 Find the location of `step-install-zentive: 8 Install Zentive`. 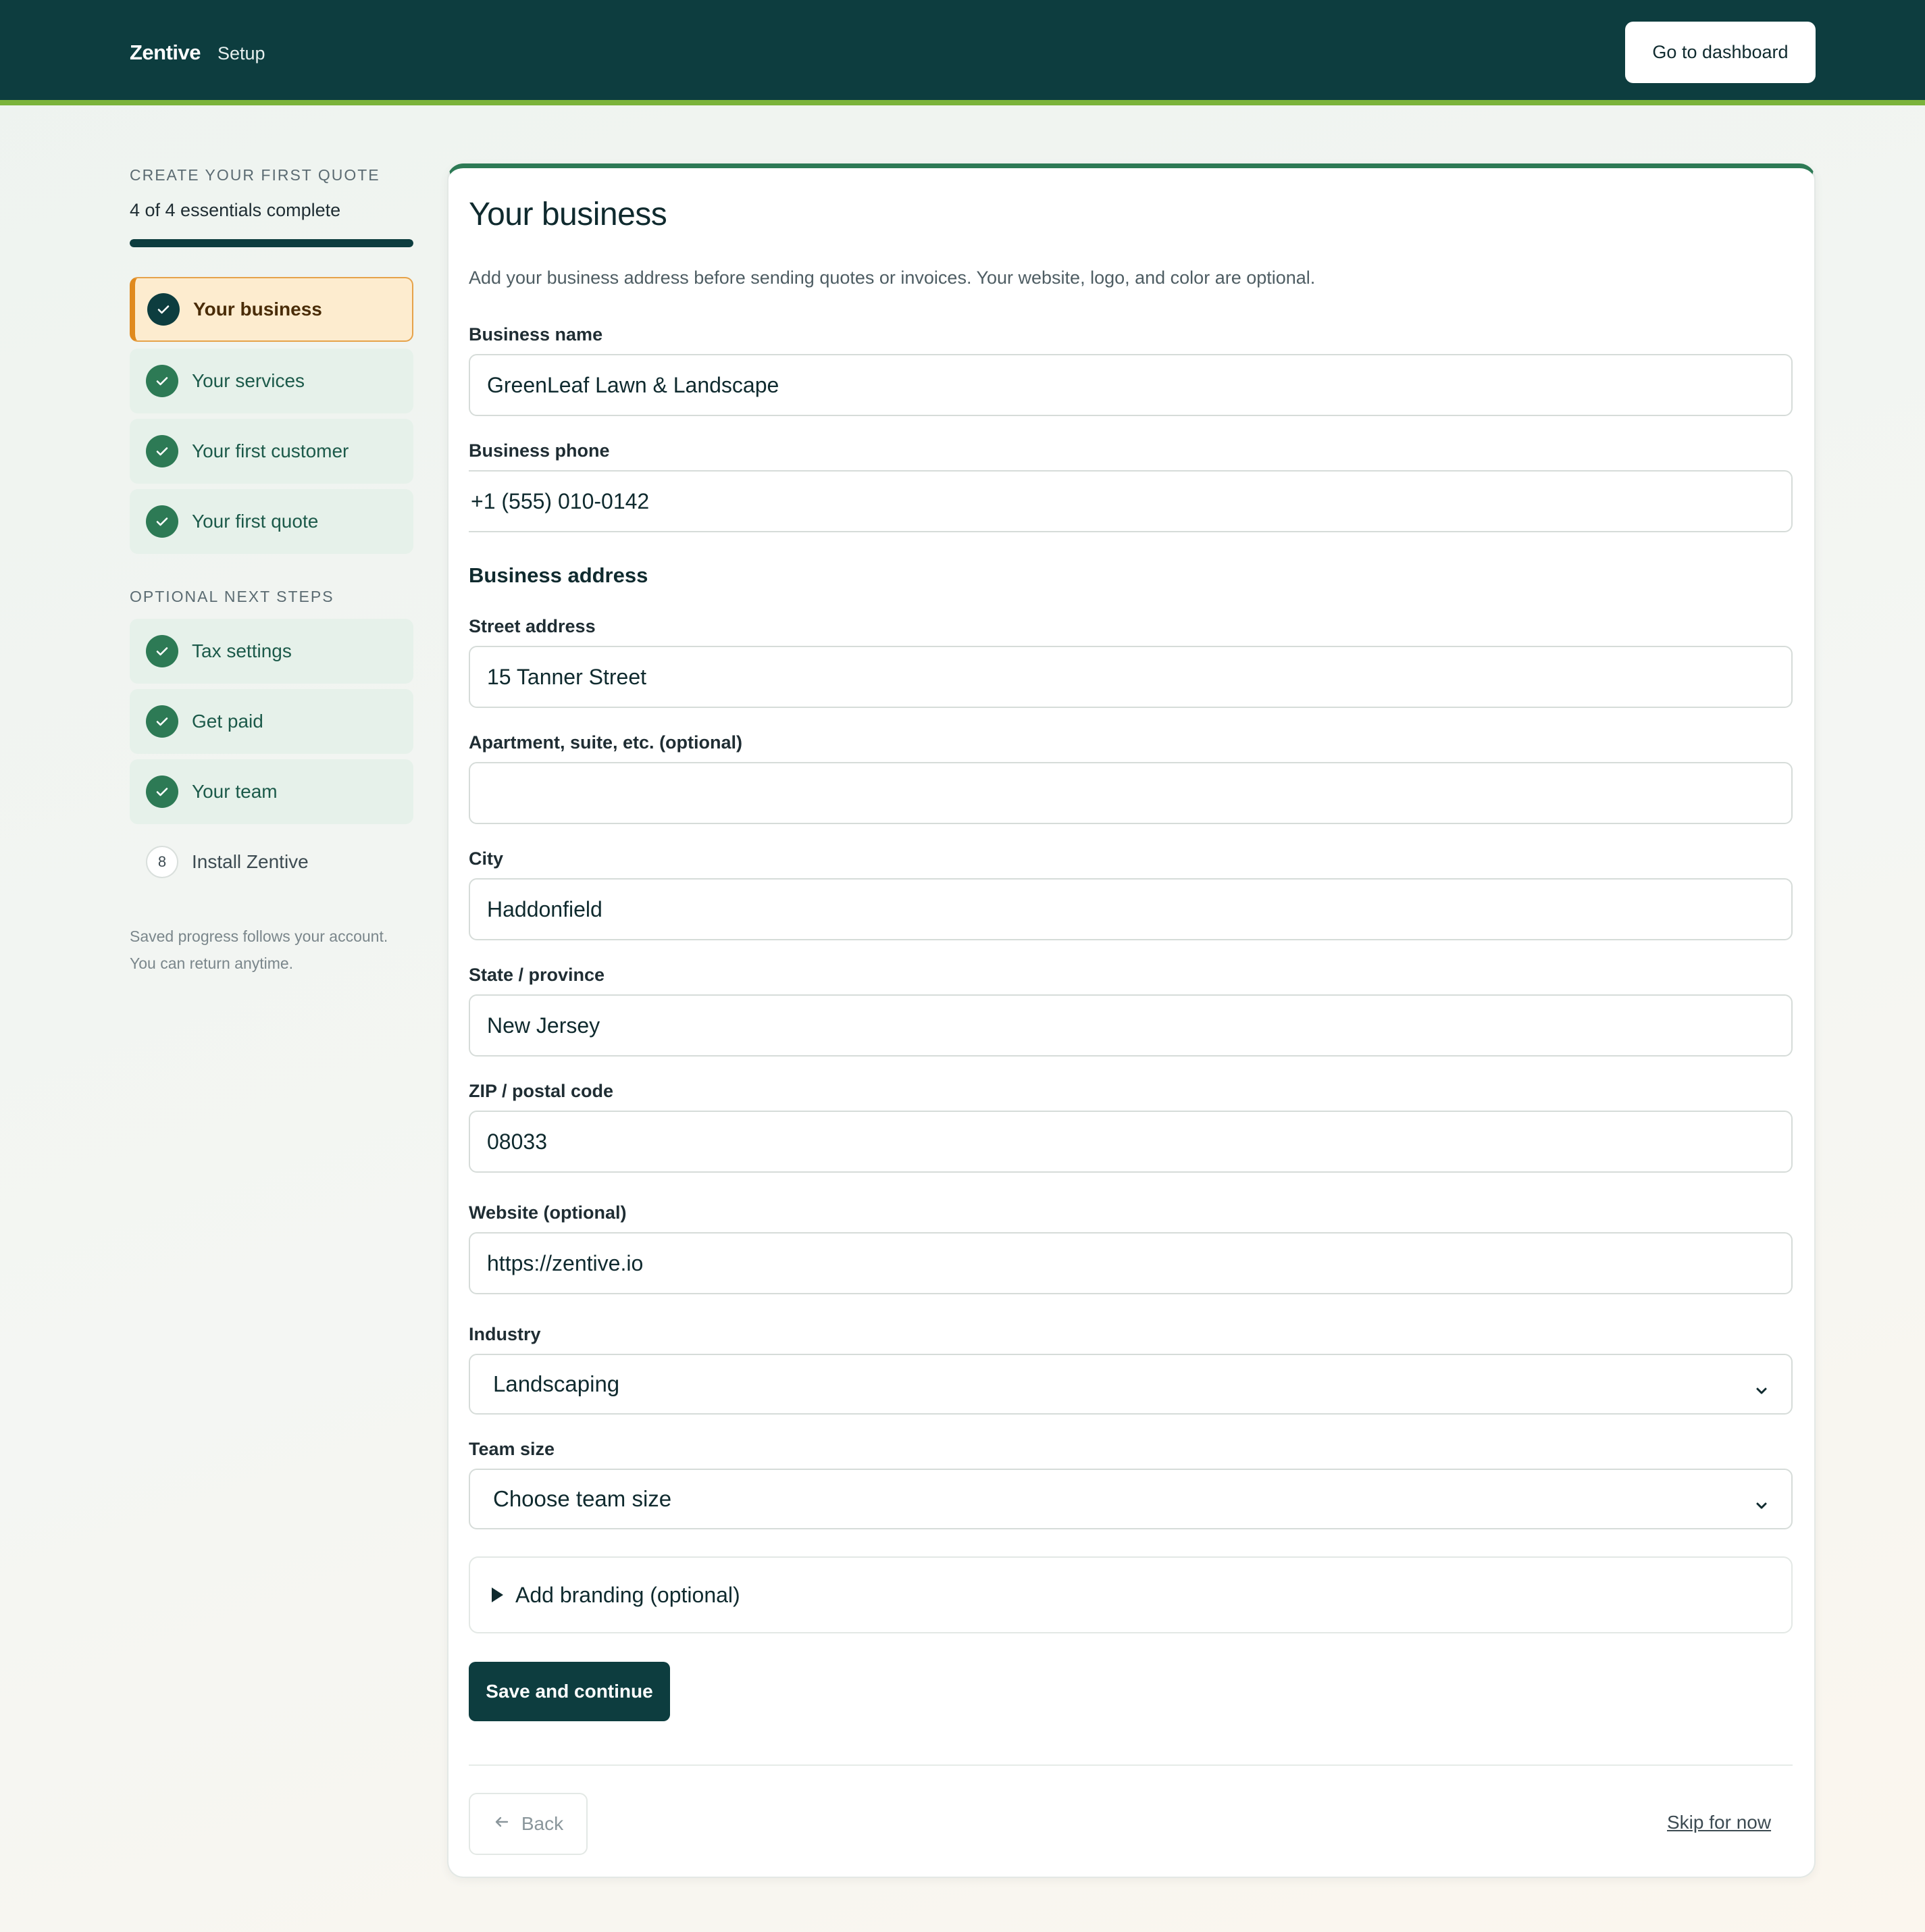

step-install-zentive: 8 Install Zentive is located at coordinates (271, 862).